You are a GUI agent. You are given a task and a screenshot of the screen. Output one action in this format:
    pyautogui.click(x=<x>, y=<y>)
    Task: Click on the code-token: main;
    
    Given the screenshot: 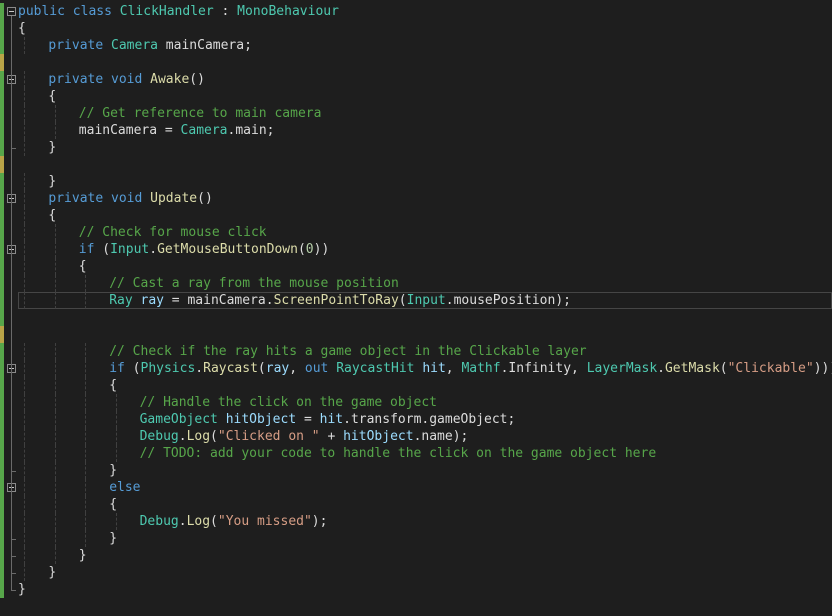 What is the action you would take?
    pyautogui.click(x=255, y=130)
    